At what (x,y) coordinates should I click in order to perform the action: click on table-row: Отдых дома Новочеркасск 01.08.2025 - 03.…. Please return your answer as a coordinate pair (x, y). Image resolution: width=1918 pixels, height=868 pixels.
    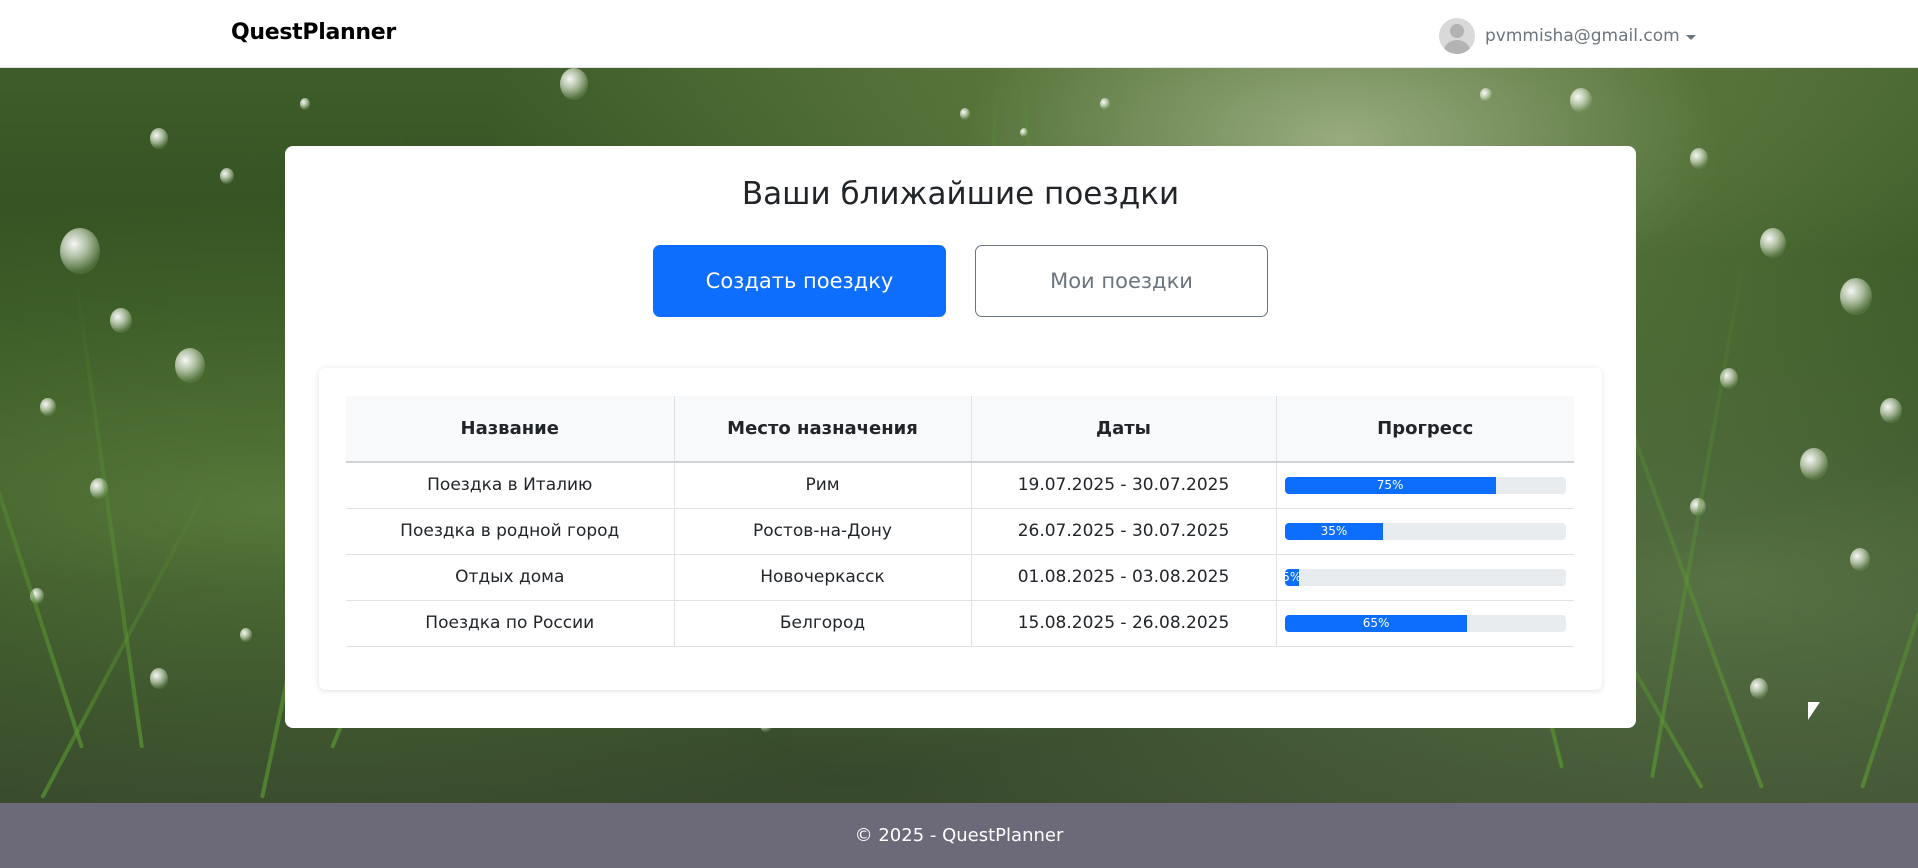
    Looking at the image, I should click on (960, 577).